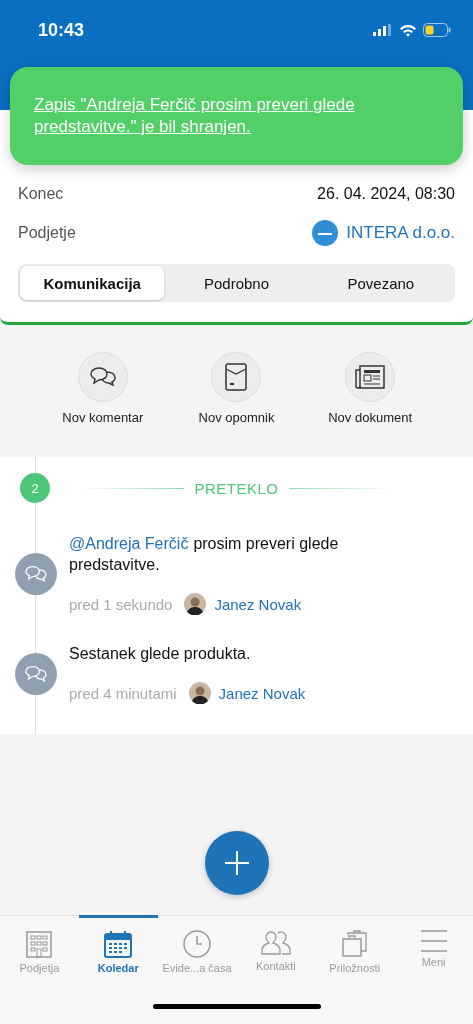 The width and height of the screenshot is (473, 1024). What do you see at coordinates (236, 488) in the screenshot?
I see `section-heading: PRETEKLO` at bounding box center [236, 488].